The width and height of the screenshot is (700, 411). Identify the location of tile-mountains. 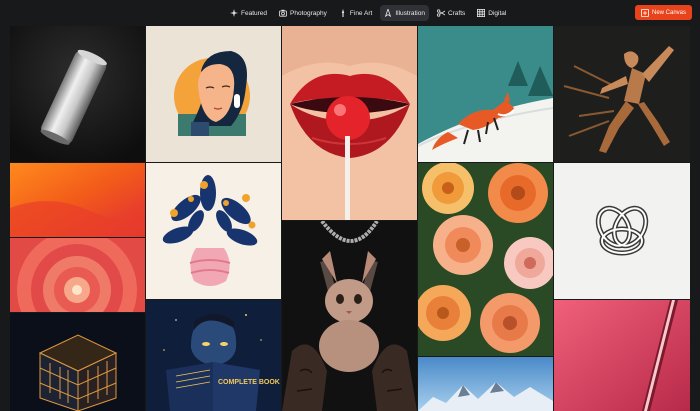
(485, 384).